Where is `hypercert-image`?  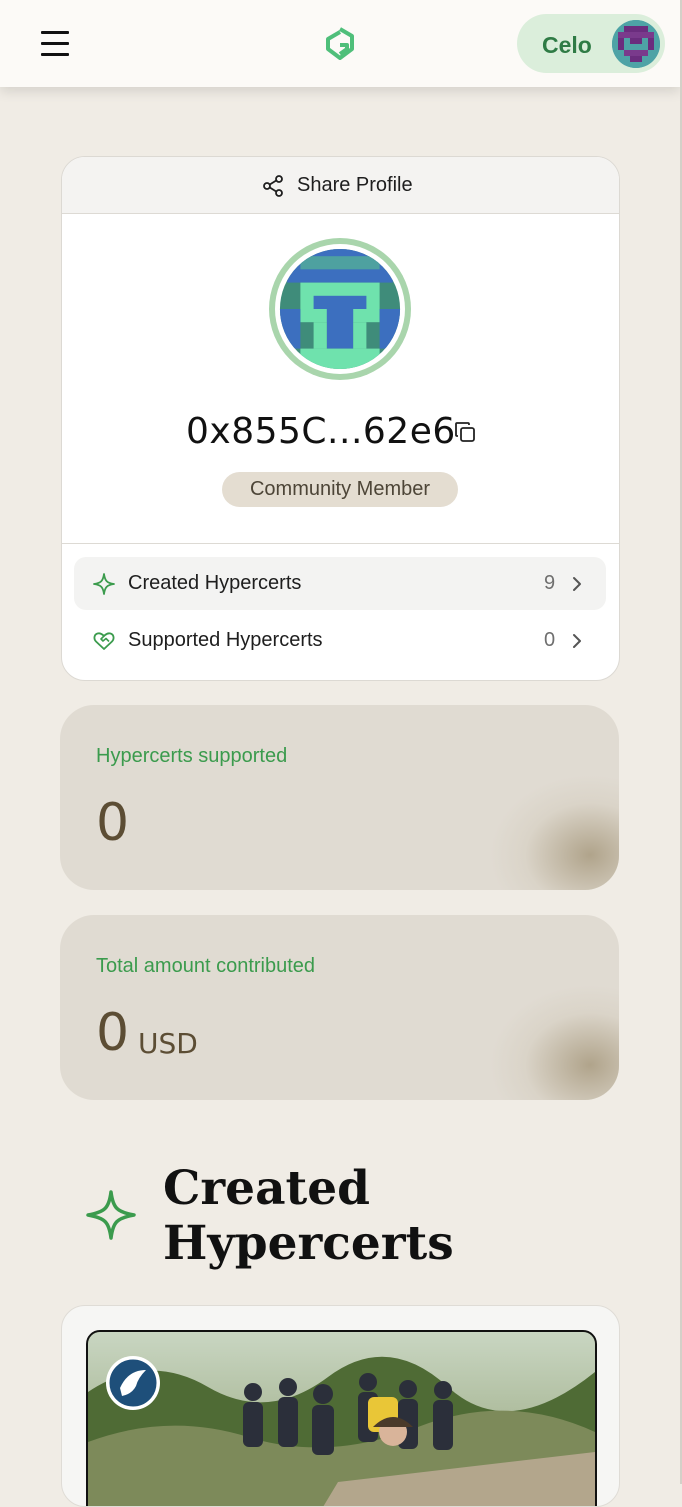
hypercert-image is located at coordinates (341, 1418).